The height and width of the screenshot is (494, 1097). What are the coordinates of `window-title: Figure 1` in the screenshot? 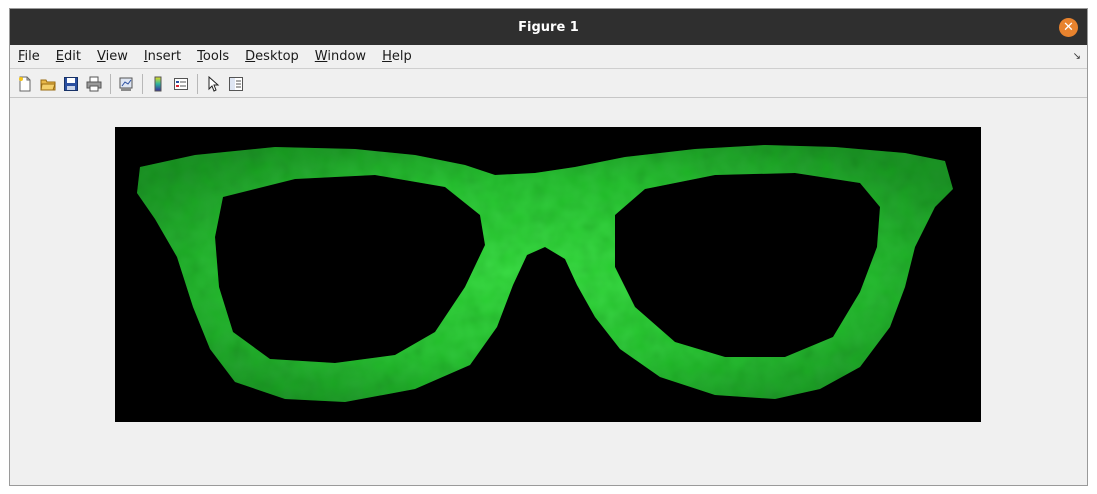 It's located at (548, 27).